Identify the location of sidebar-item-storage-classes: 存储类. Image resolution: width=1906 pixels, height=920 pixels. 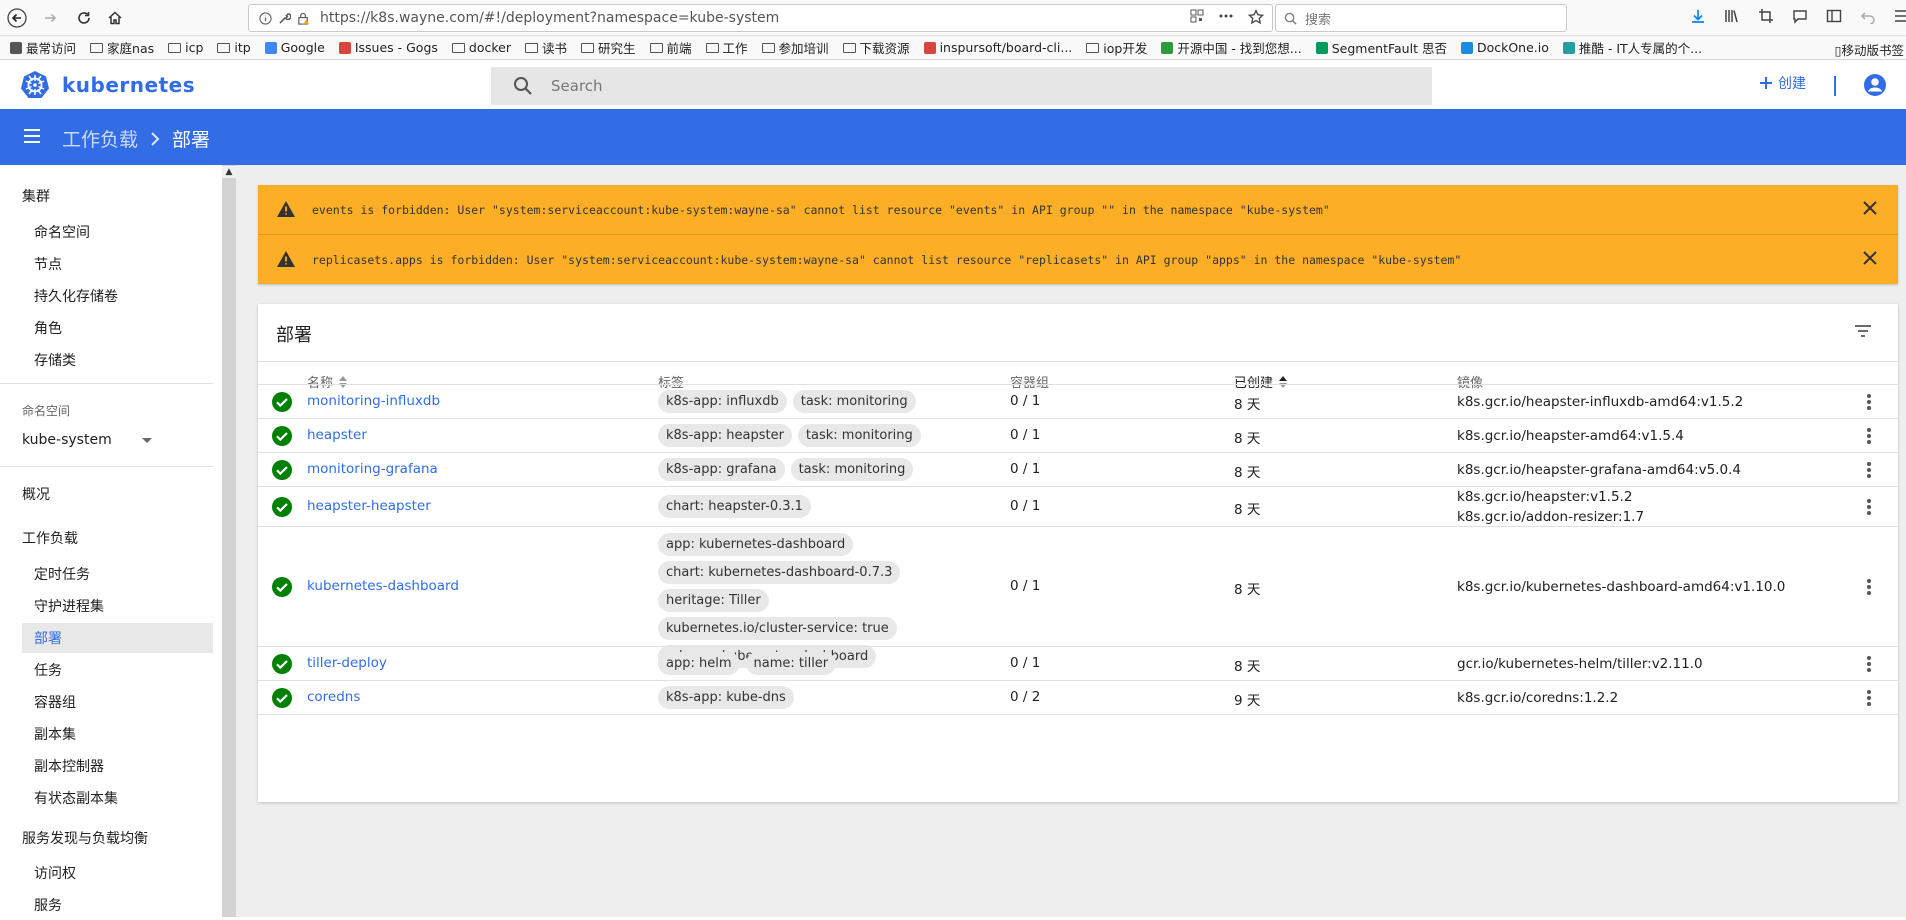
(117, 360).